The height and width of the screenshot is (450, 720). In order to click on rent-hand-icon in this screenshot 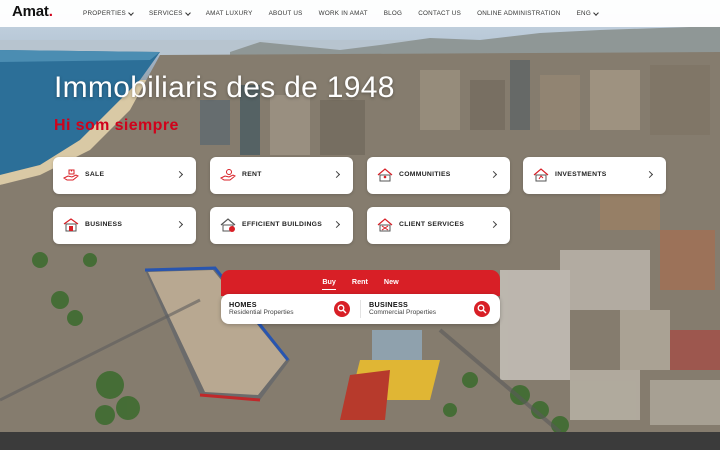, I will do `click(228, 175)`.